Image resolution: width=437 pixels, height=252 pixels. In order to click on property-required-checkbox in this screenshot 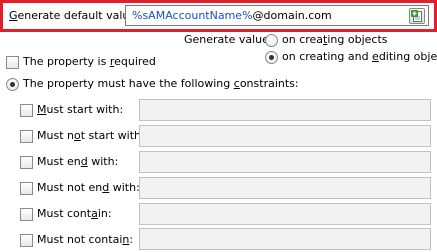, I will do `click(12, 62)`.